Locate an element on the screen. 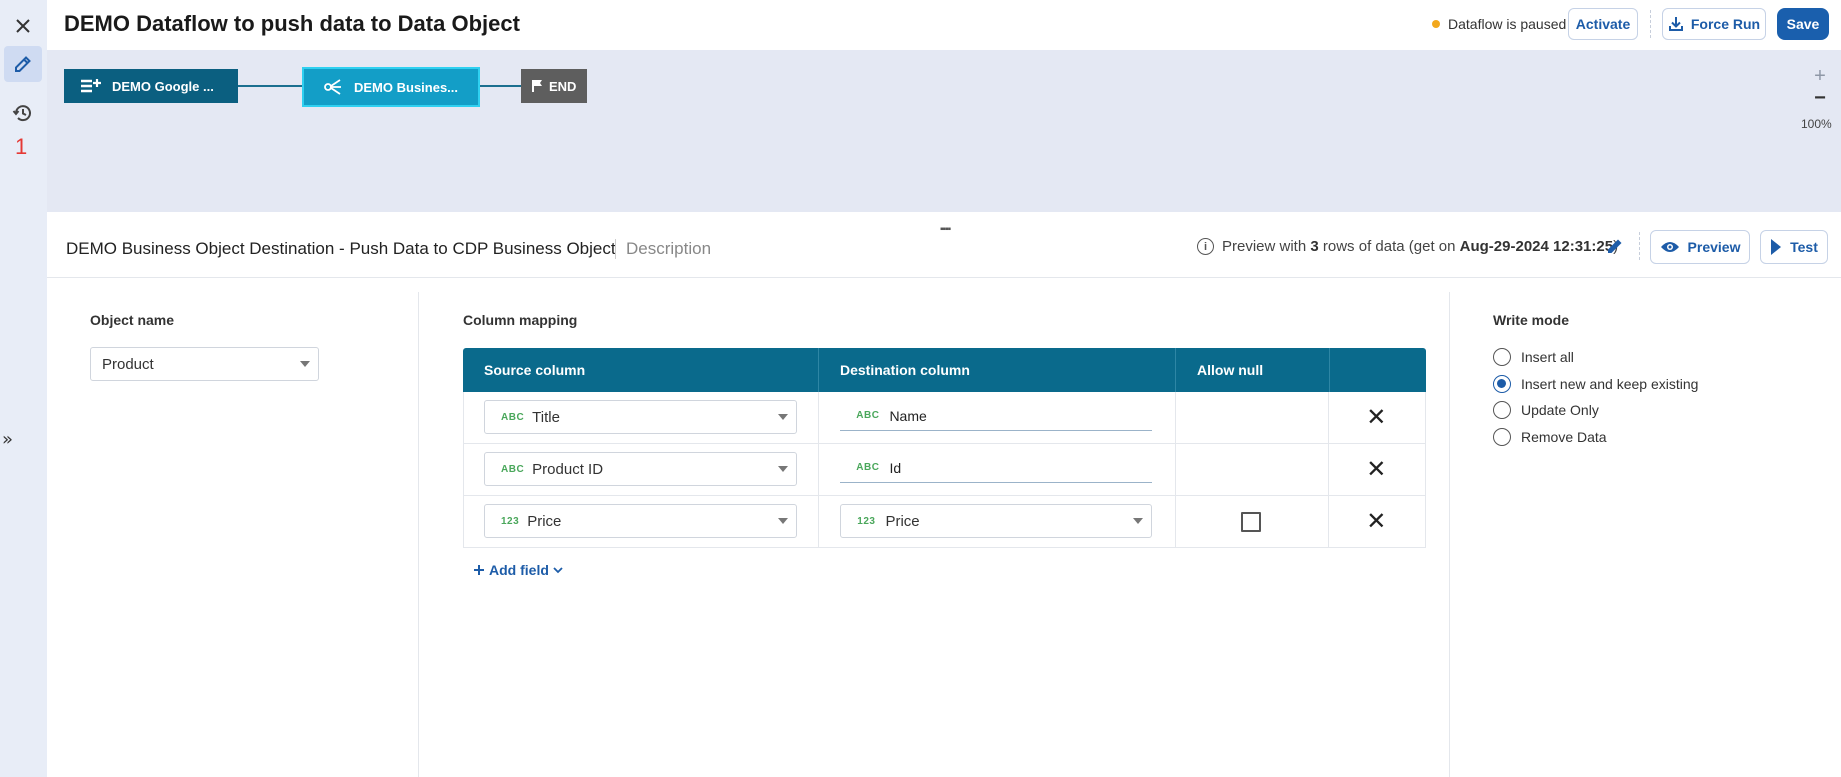  source-cell: 123 Price is located at coordinates (642, 521).